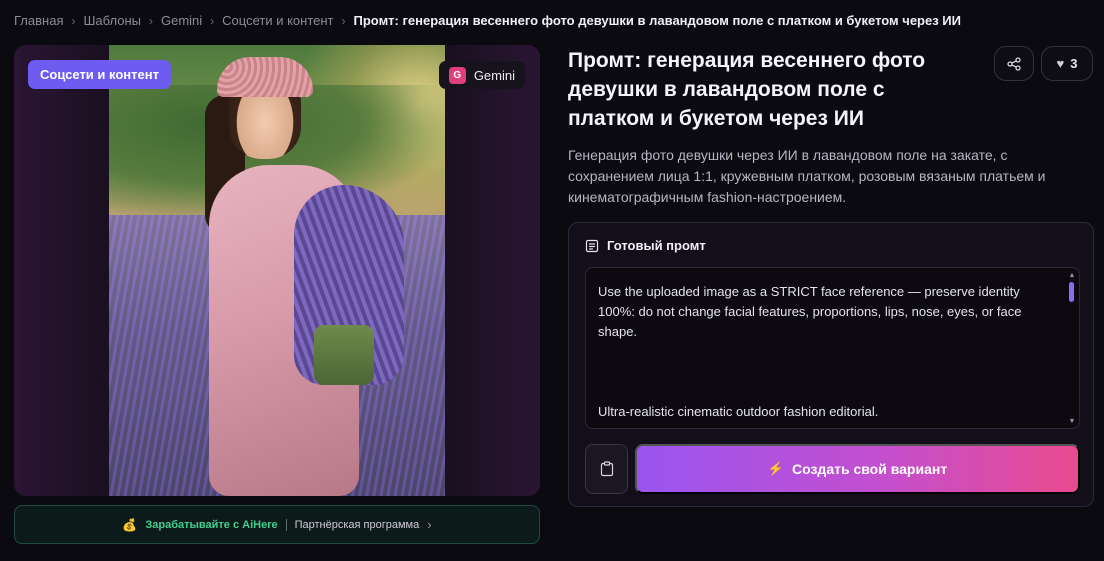 This screenshot has width=1104, height=561. What do you see at coordinates (277, 20) in the screenshot?
I see `breadcrumb-item-social: Соцсети и контент` at bounding box center [277, 20].